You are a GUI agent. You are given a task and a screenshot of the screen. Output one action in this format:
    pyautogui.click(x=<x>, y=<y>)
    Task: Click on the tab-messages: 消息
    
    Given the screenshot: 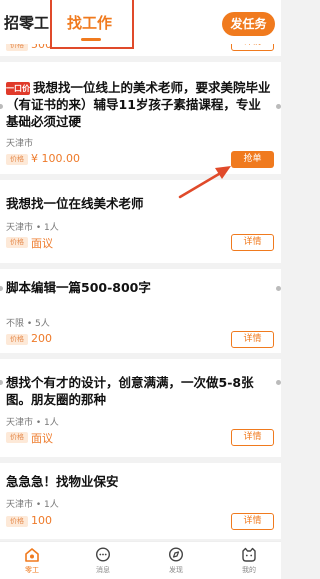 What is the action you would take?
    pyautogui.click(x=103, y=560)
    